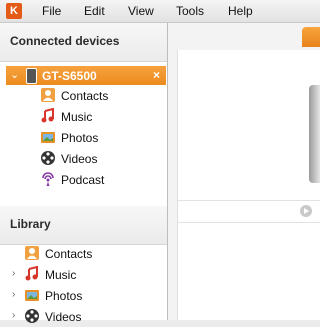  Describe the element at coordinates (69, 76) in the screenshot. I see `device-name: GT-S6500` at that location.